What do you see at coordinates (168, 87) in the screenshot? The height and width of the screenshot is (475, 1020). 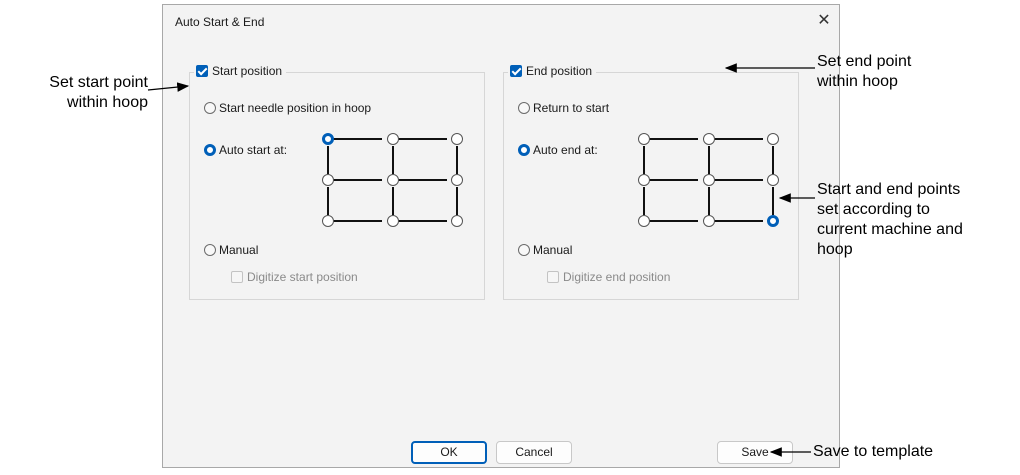 I see `arrow-start-point` at bounding box center [168, 87].